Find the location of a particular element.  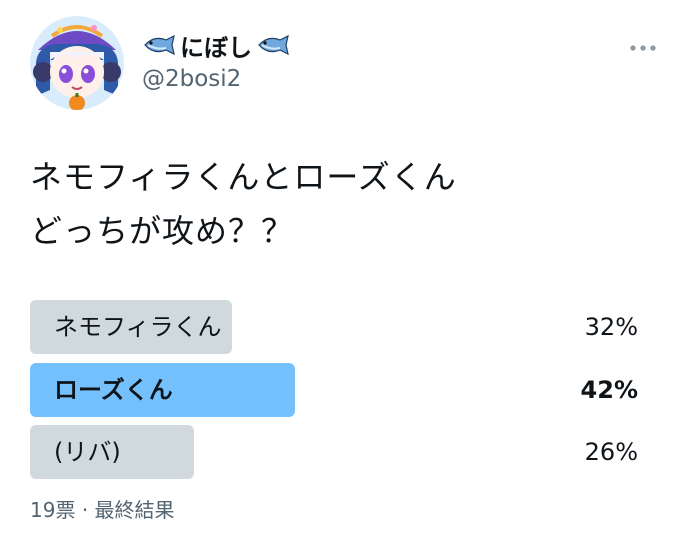

more-icon is located at coordinates (643, 47).